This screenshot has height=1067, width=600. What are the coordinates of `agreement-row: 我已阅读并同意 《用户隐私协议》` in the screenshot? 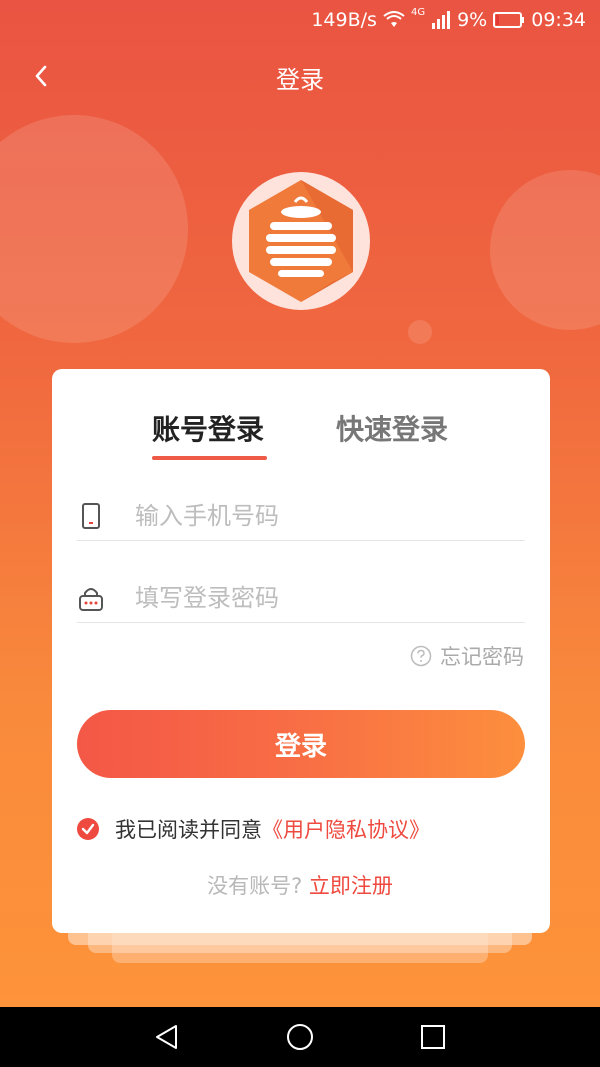 It's located at (253, 829).